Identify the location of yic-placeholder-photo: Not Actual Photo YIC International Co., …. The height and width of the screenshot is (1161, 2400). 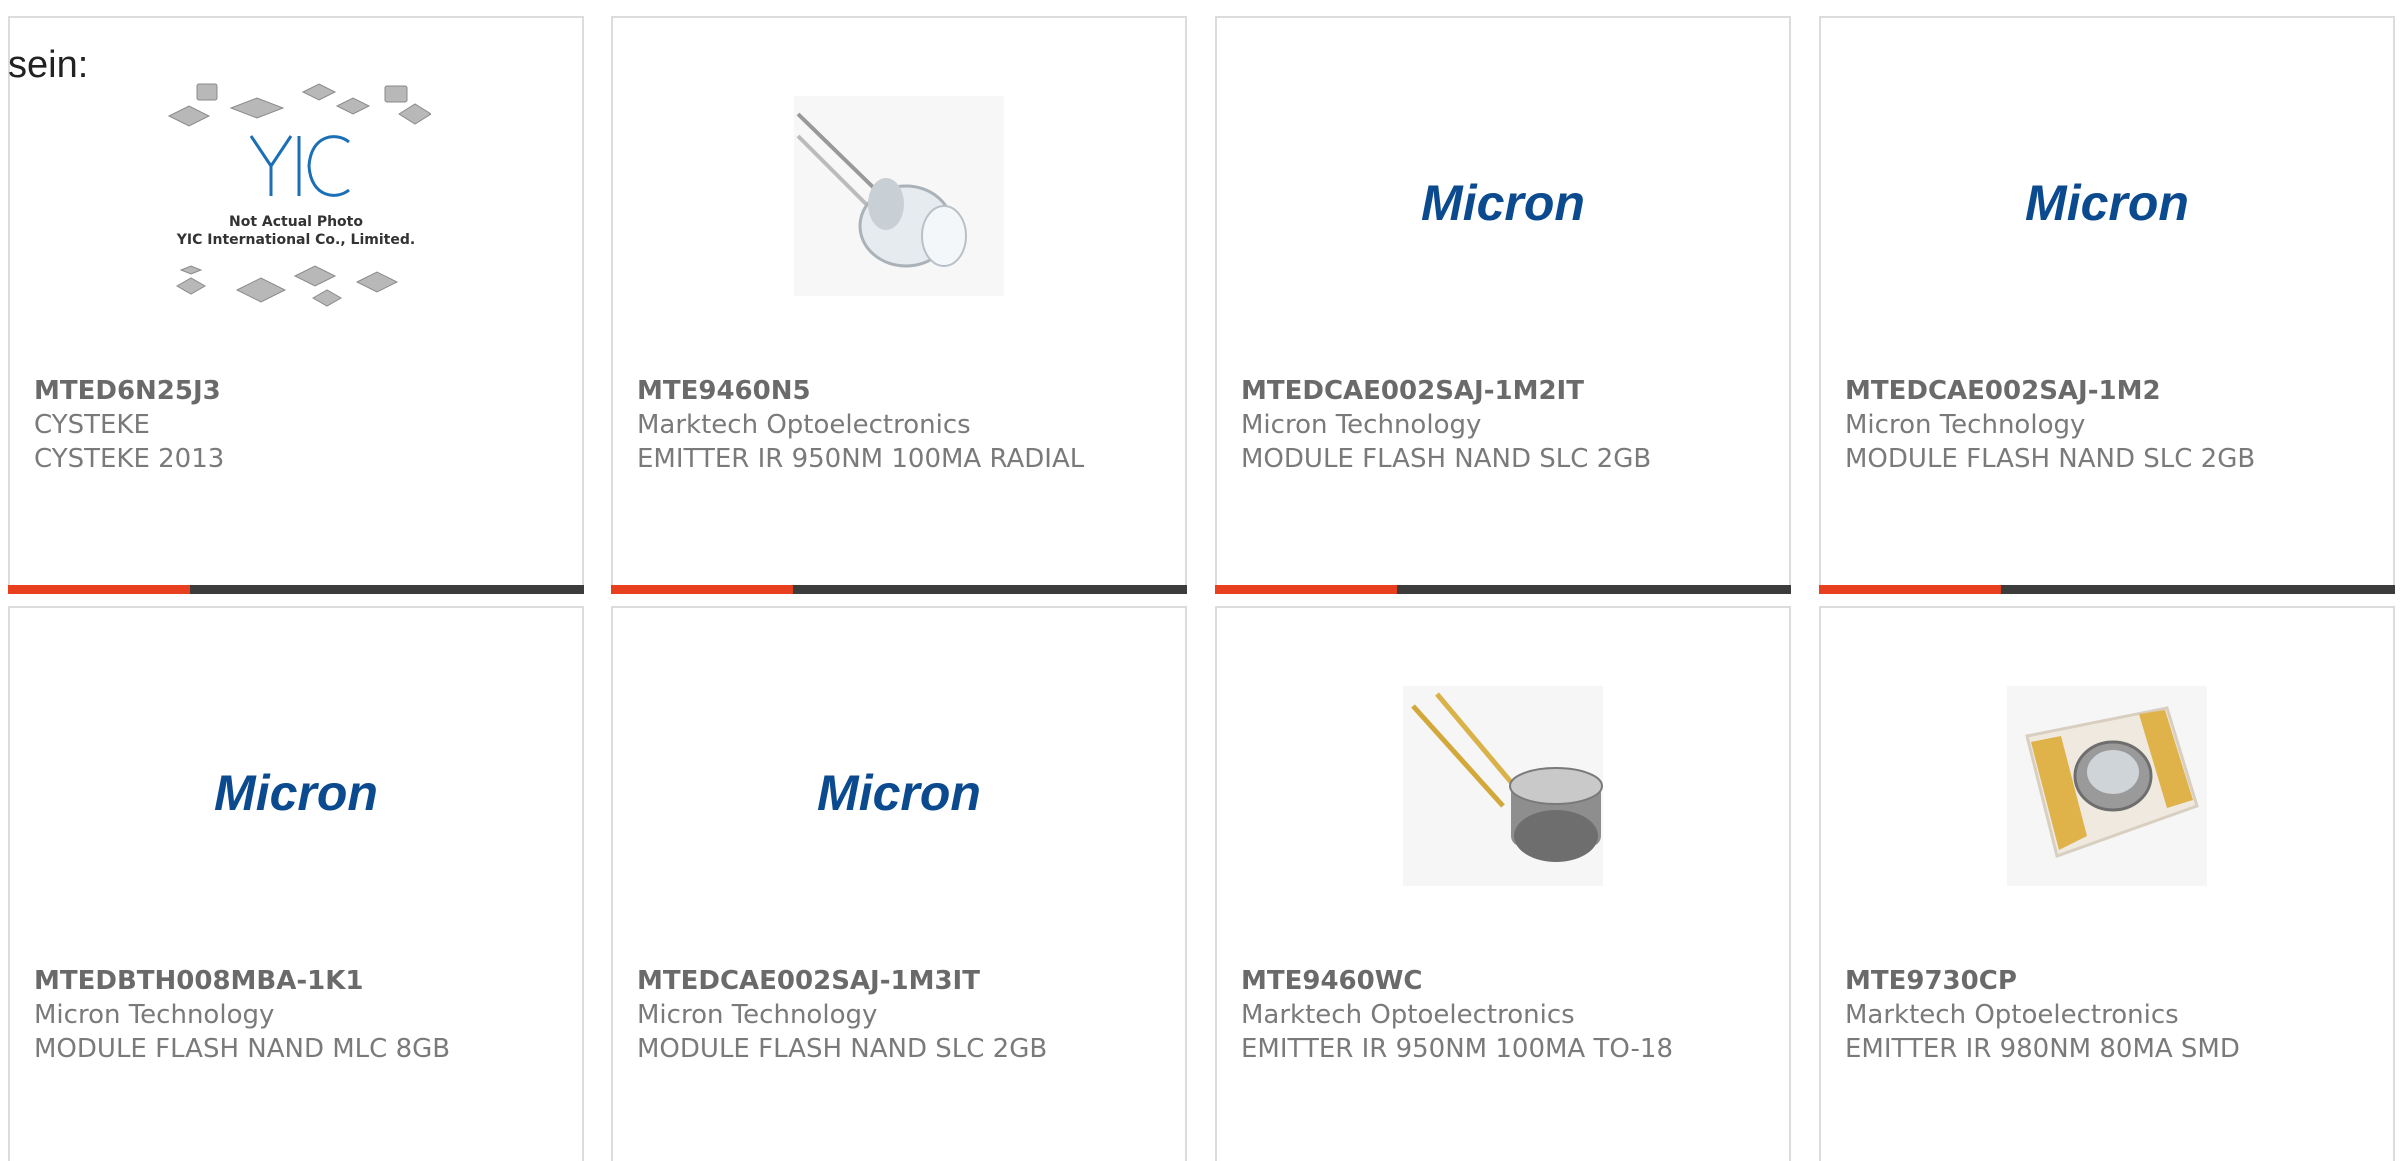
(299, 195).